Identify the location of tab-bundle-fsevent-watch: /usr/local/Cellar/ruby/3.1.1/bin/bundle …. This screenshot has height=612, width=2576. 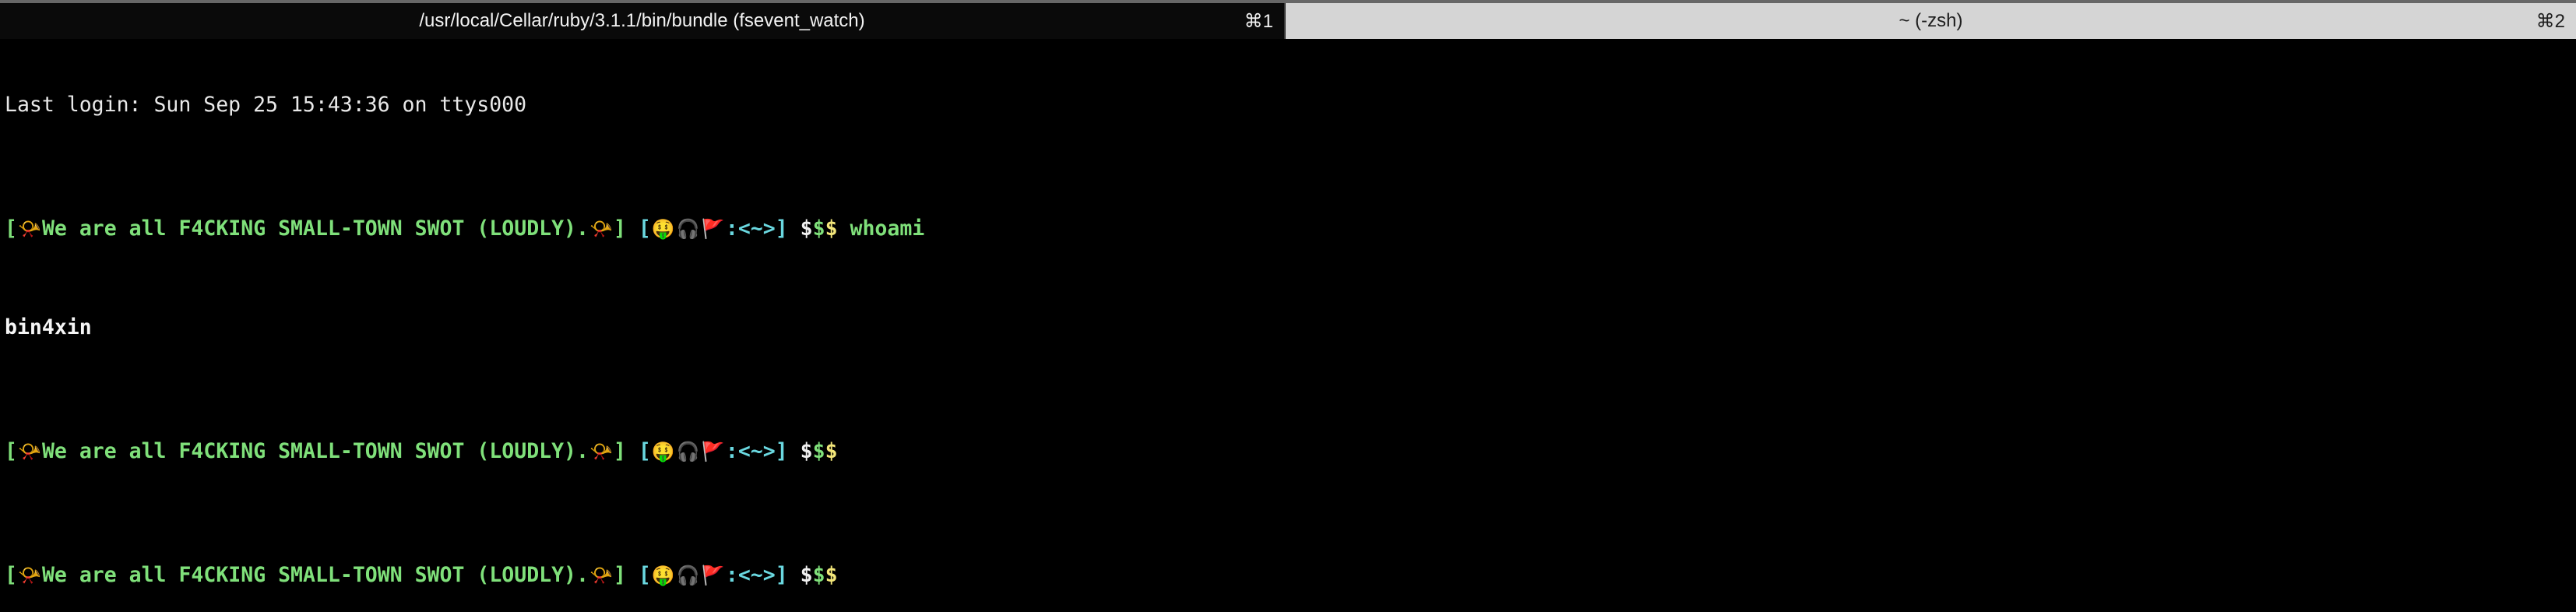
(643, 21).